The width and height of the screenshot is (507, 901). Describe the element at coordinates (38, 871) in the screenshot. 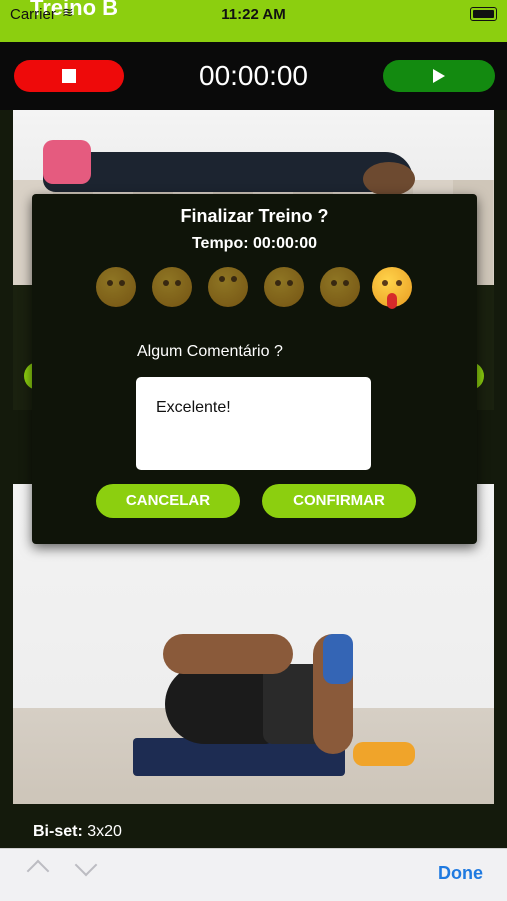

I see `chevron-up-icon` at that location.